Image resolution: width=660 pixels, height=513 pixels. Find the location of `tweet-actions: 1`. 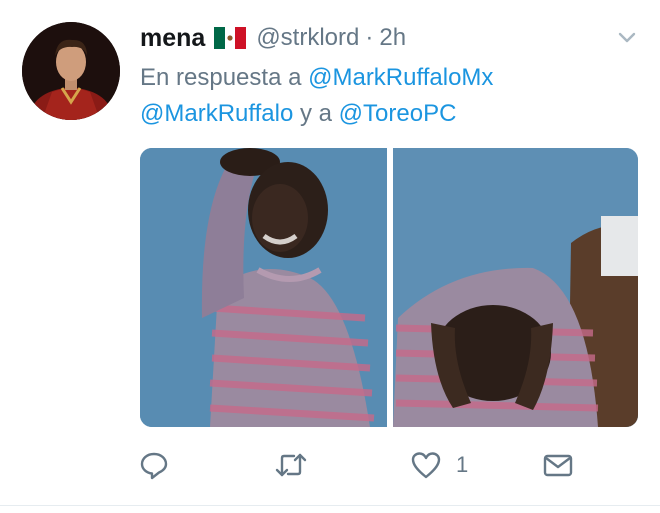

tweet-actions: 1 is located at coordinates (363, 465).